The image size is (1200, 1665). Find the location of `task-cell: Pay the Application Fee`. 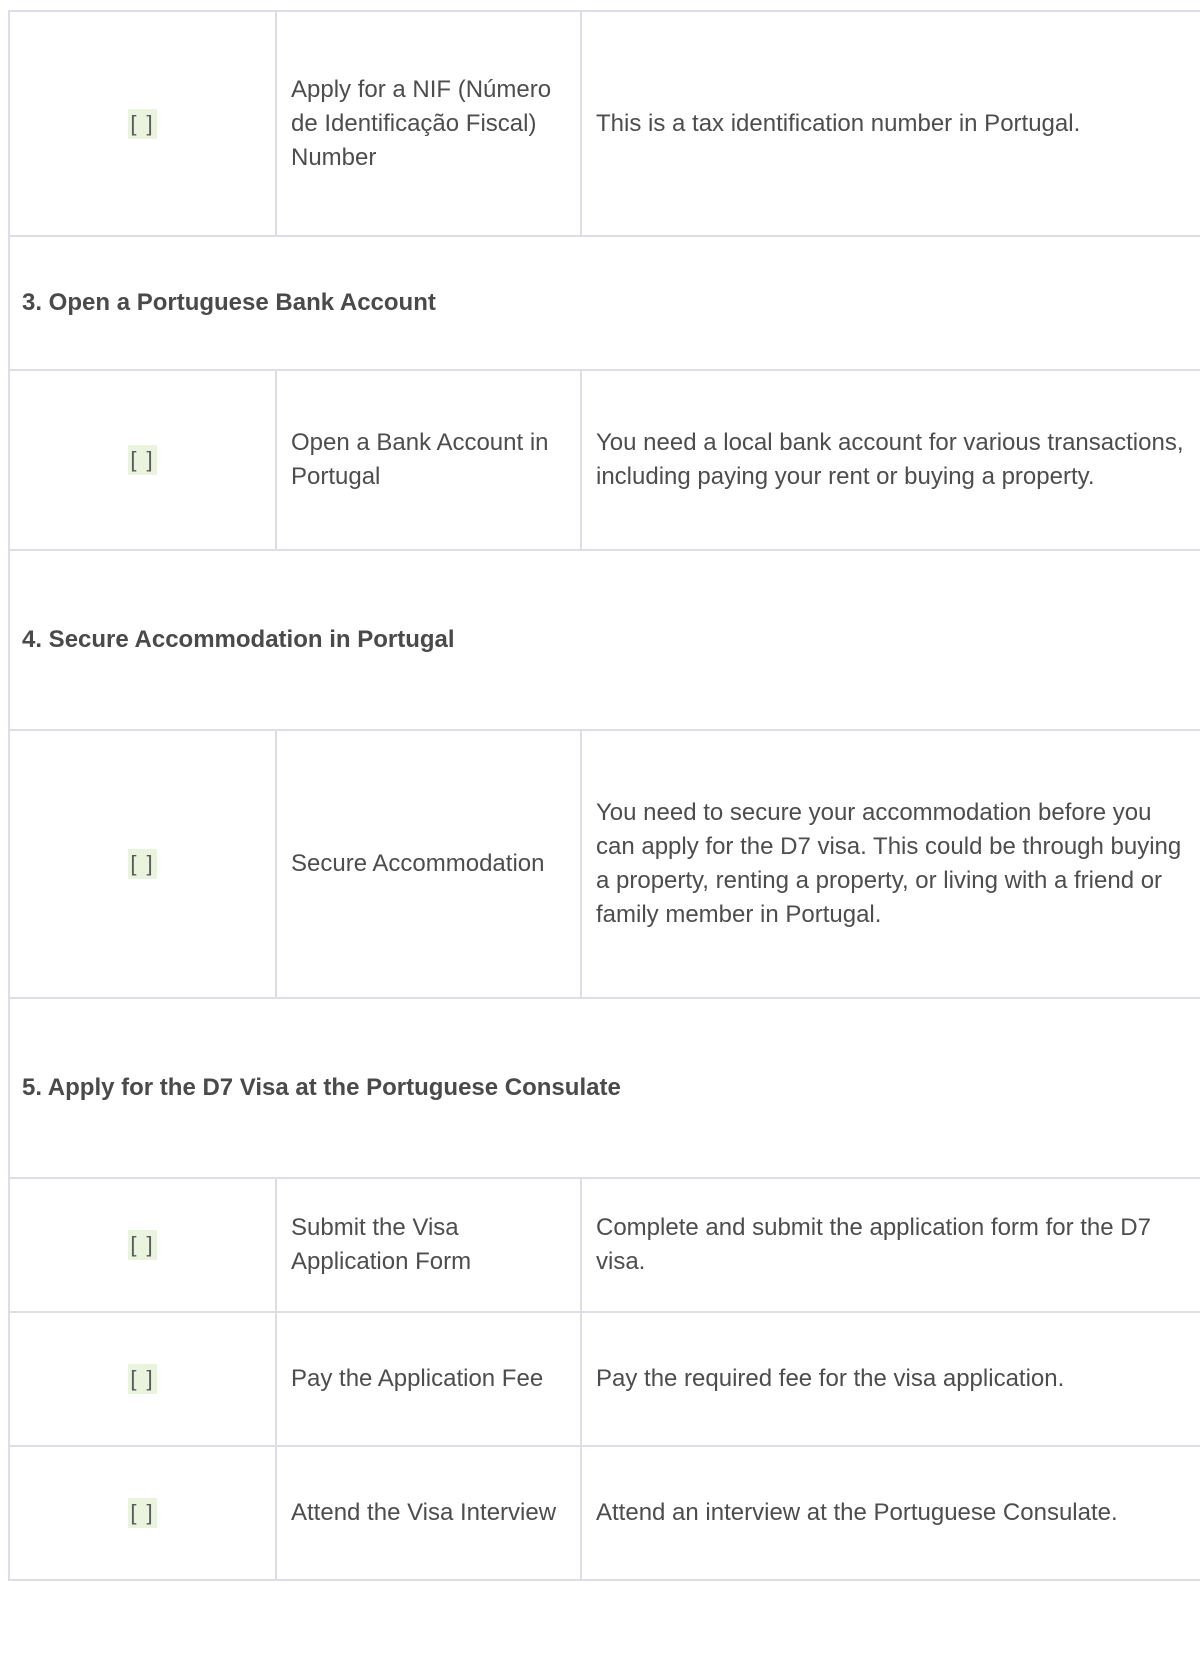

task-cell: Pay the Application Fee is located at coordinates (428, 1379).